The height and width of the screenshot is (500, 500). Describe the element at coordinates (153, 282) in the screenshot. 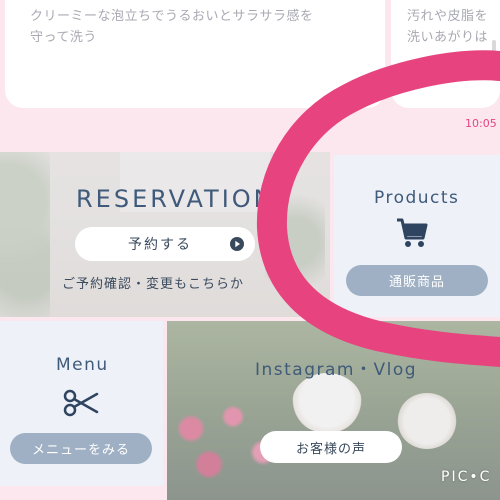

I see `reservation-subtext: ご予約確認・変更もこちらか` at that location.